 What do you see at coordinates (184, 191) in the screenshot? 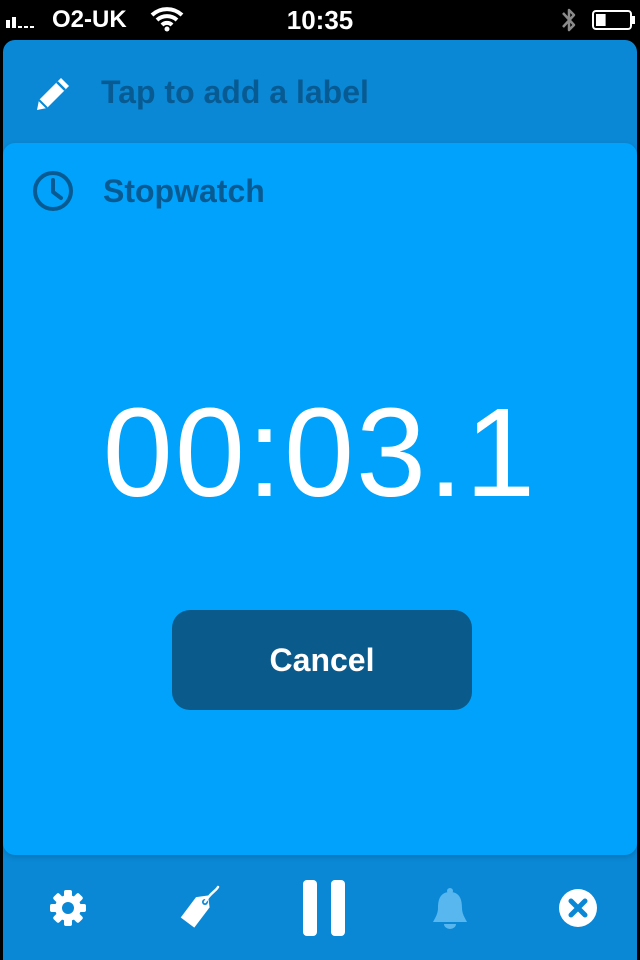
I see `card-title: Stopwatch` at bounding box center [184, 191].